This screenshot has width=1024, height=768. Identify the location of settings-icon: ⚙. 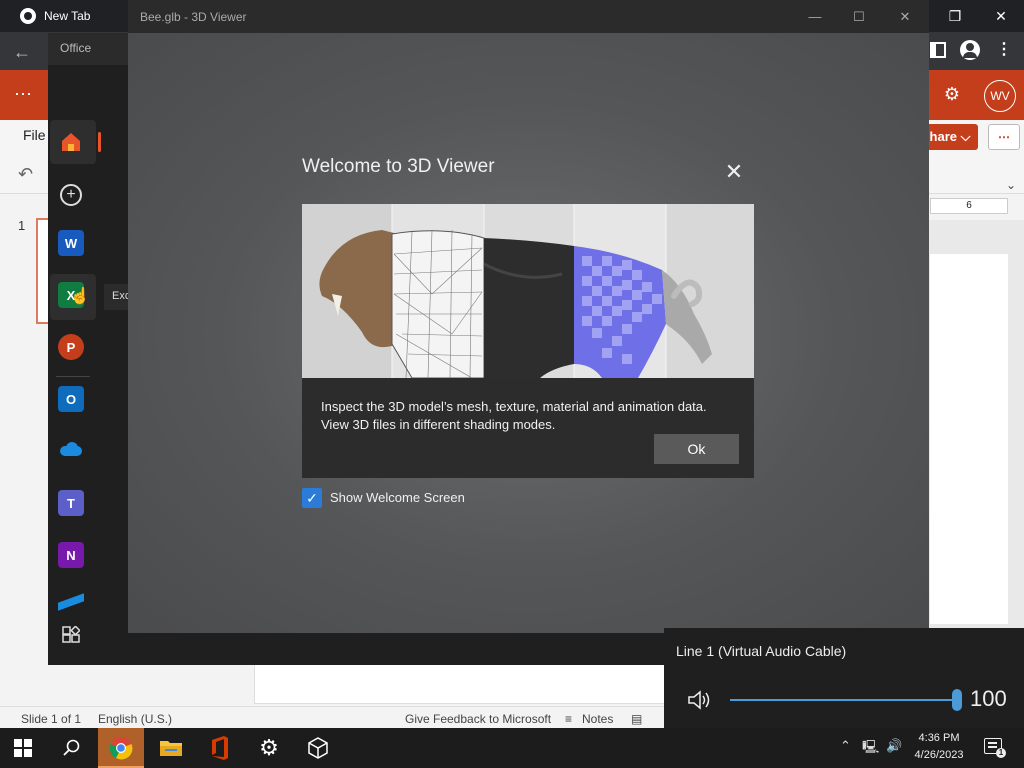
(269, 747).